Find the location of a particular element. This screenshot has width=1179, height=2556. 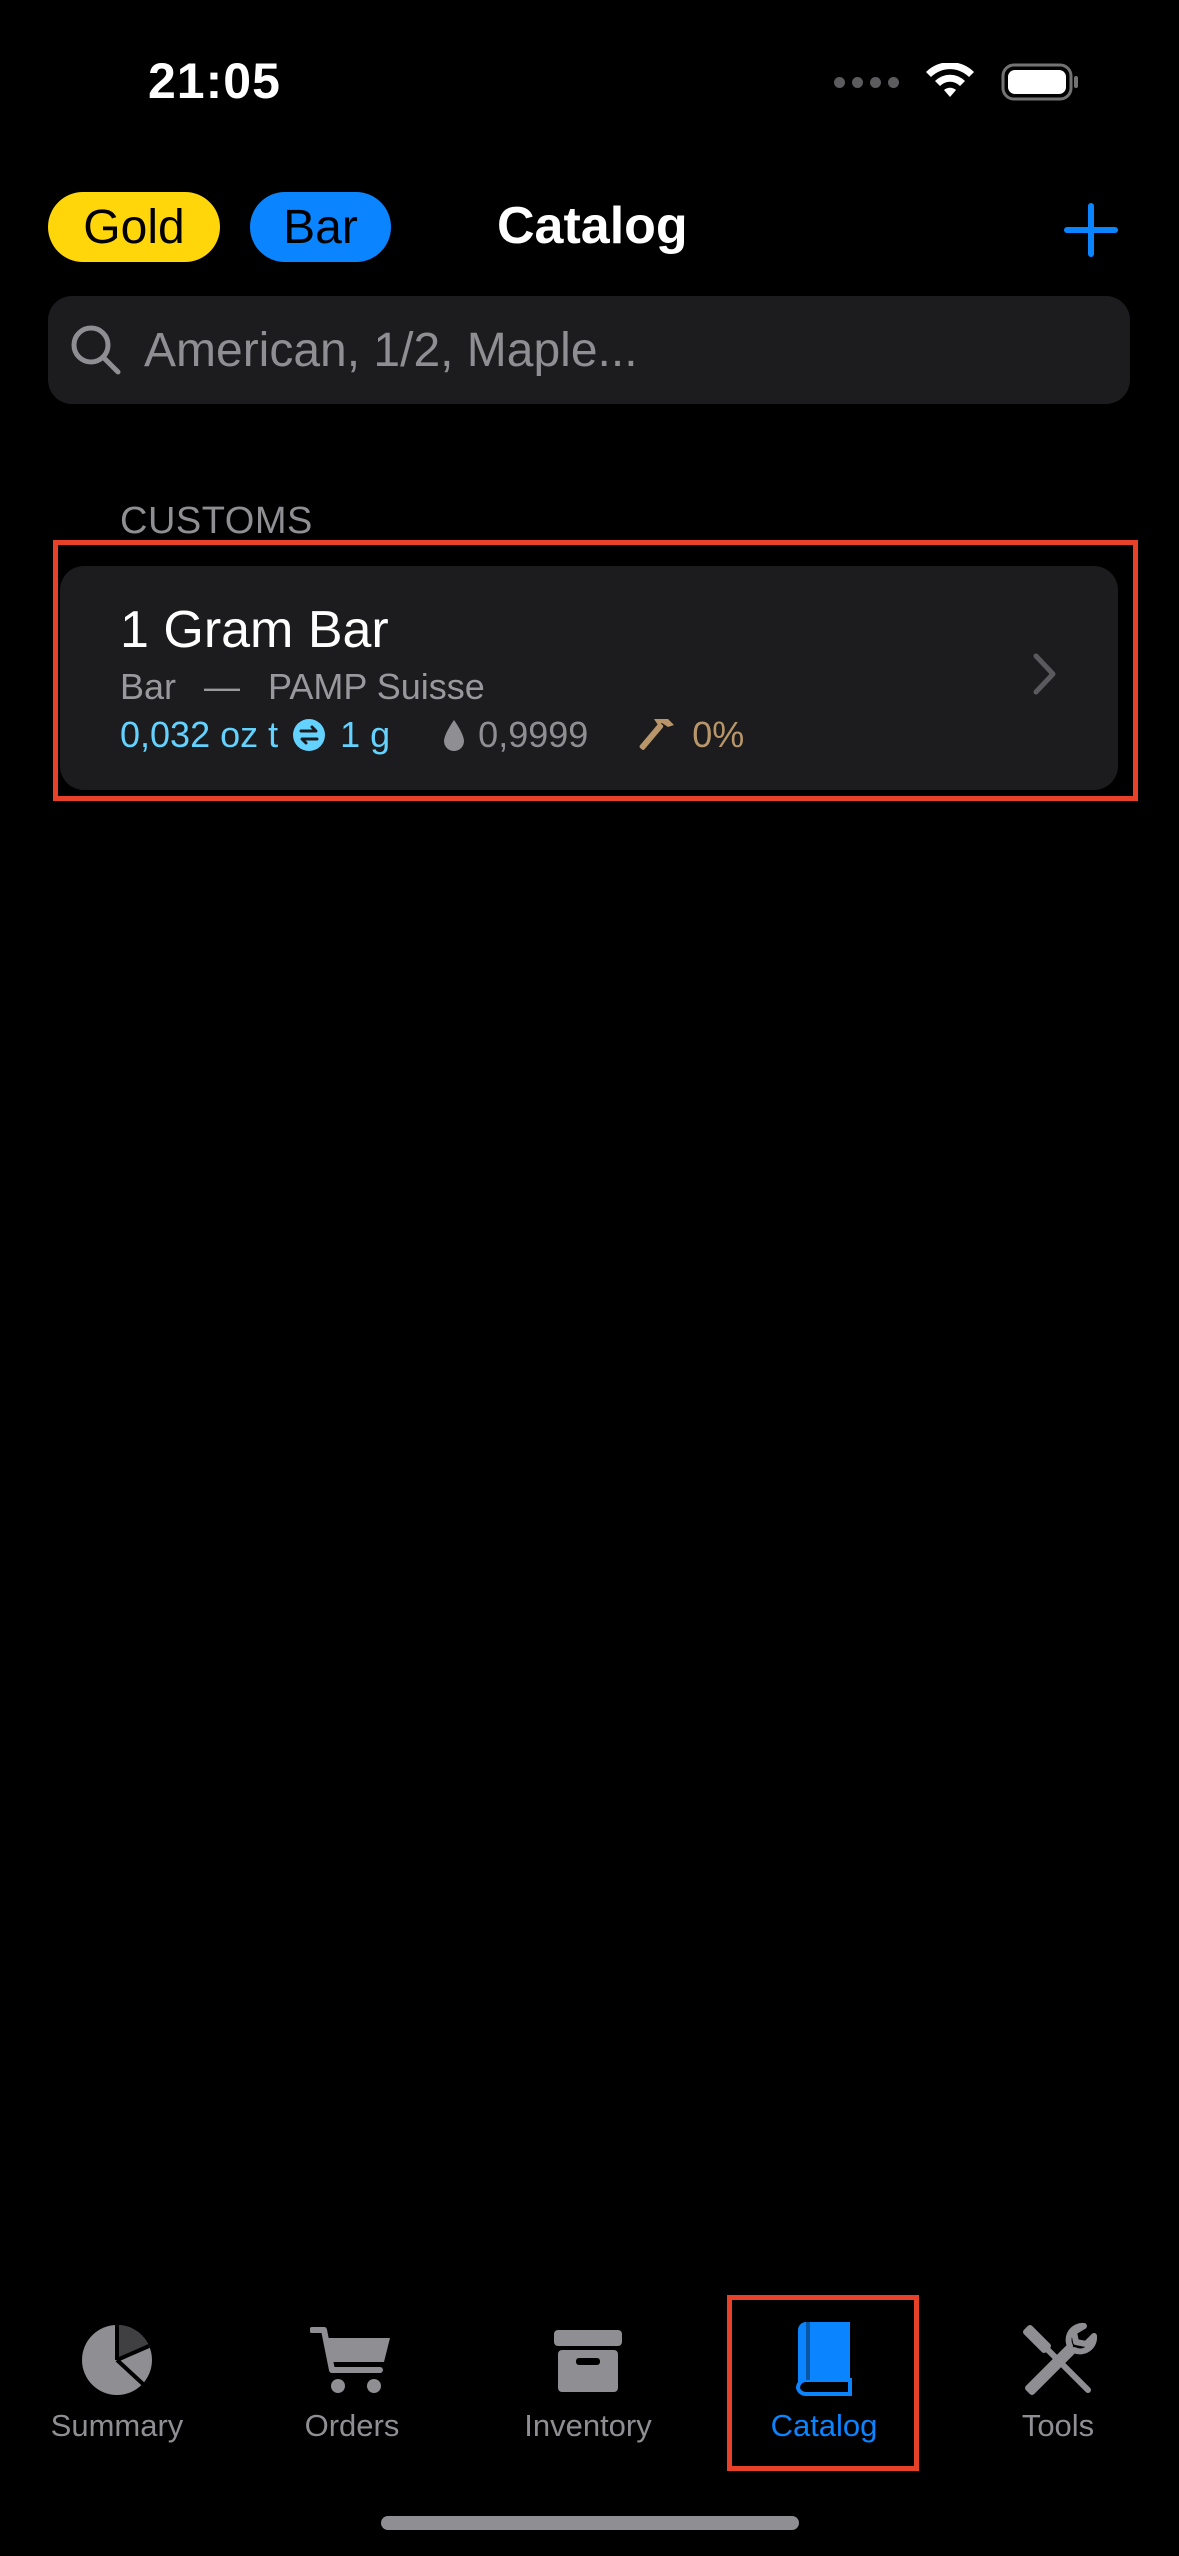

tab-label-inventory: Inventory is located at coordinates (588, 2425).